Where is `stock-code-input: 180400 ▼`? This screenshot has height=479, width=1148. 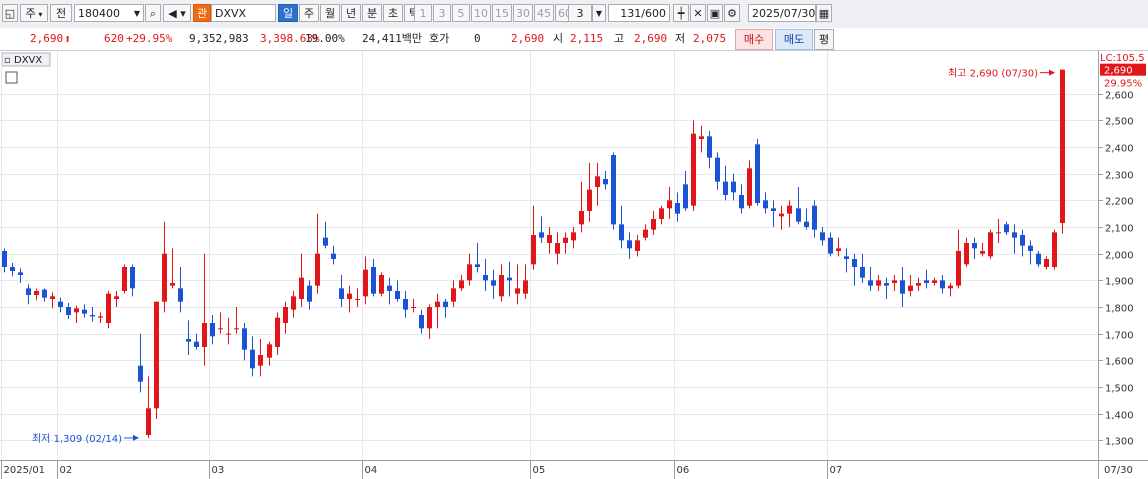 stock-code-input: 180400 ▼ is located at coordinates (109, 13).